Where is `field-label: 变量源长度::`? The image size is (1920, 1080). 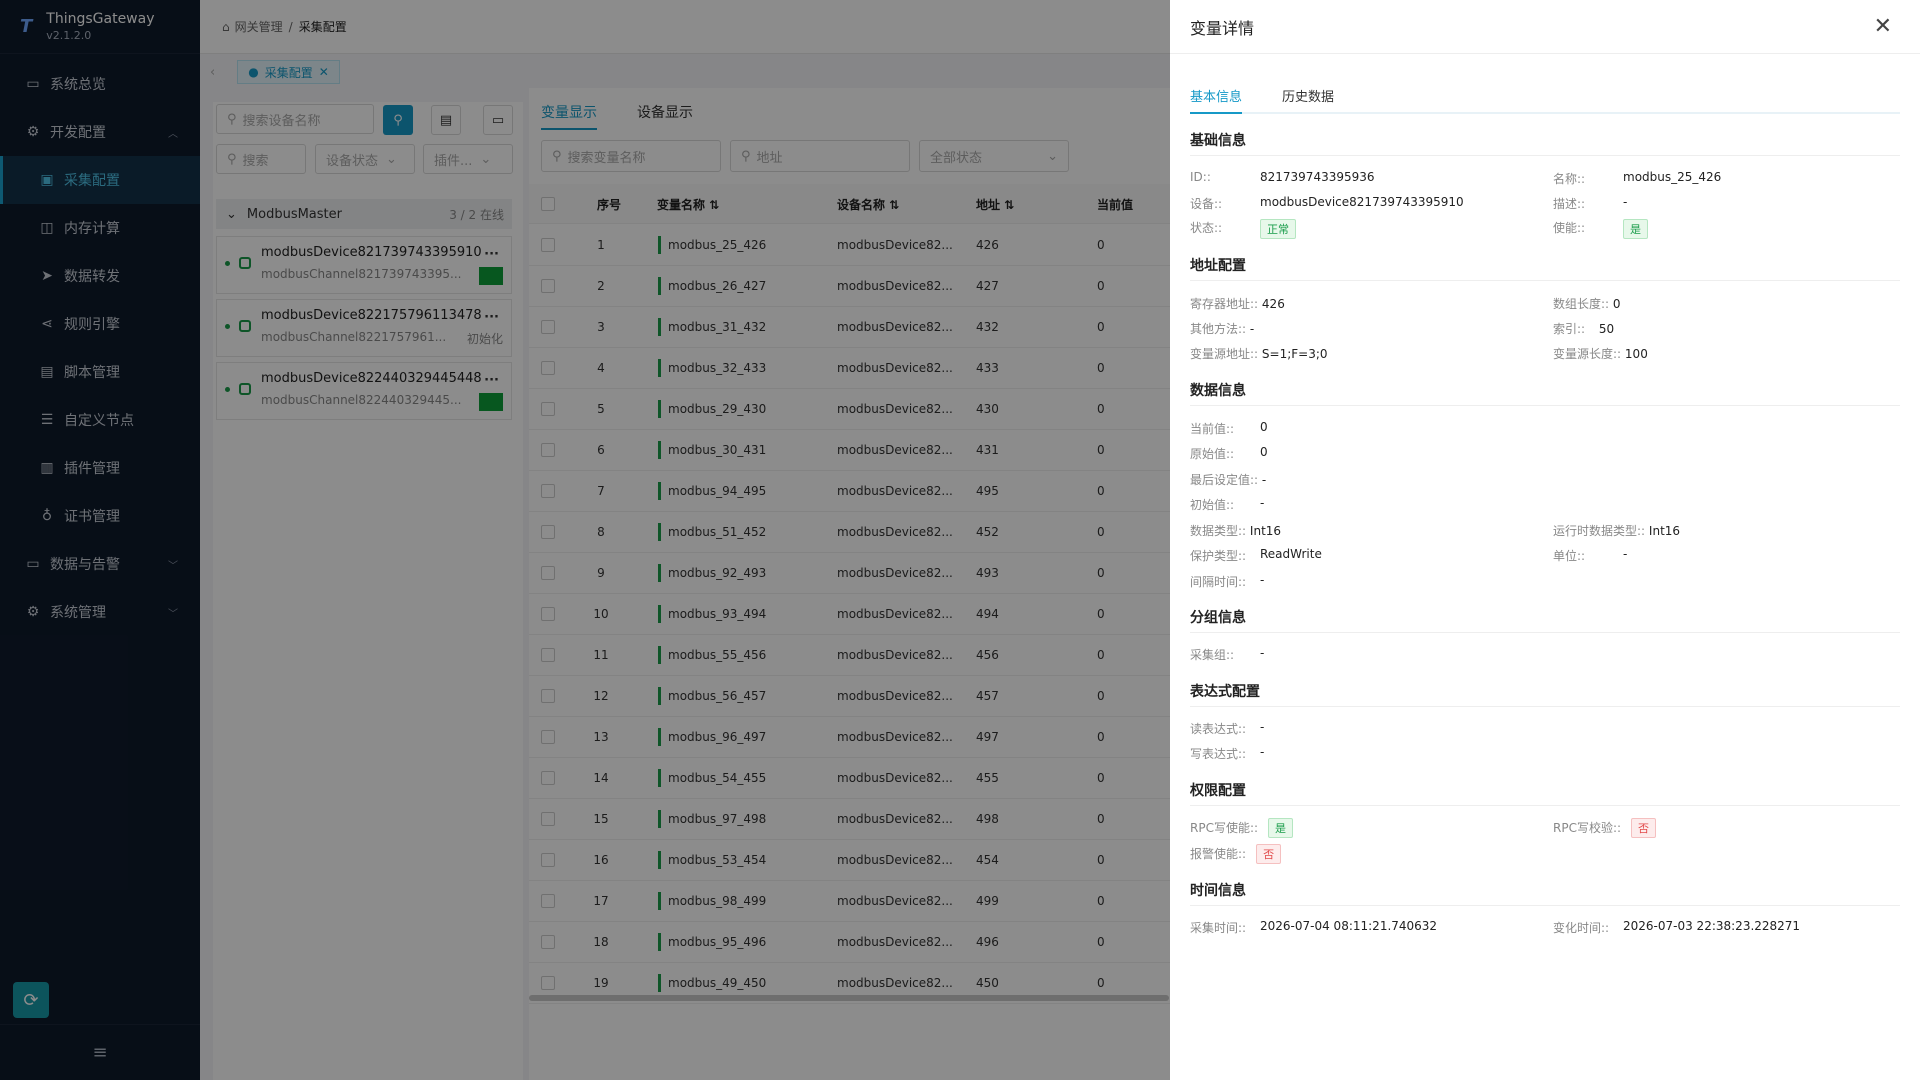
field-label: 变量源长度:: is located at coordinates (1587, 354).